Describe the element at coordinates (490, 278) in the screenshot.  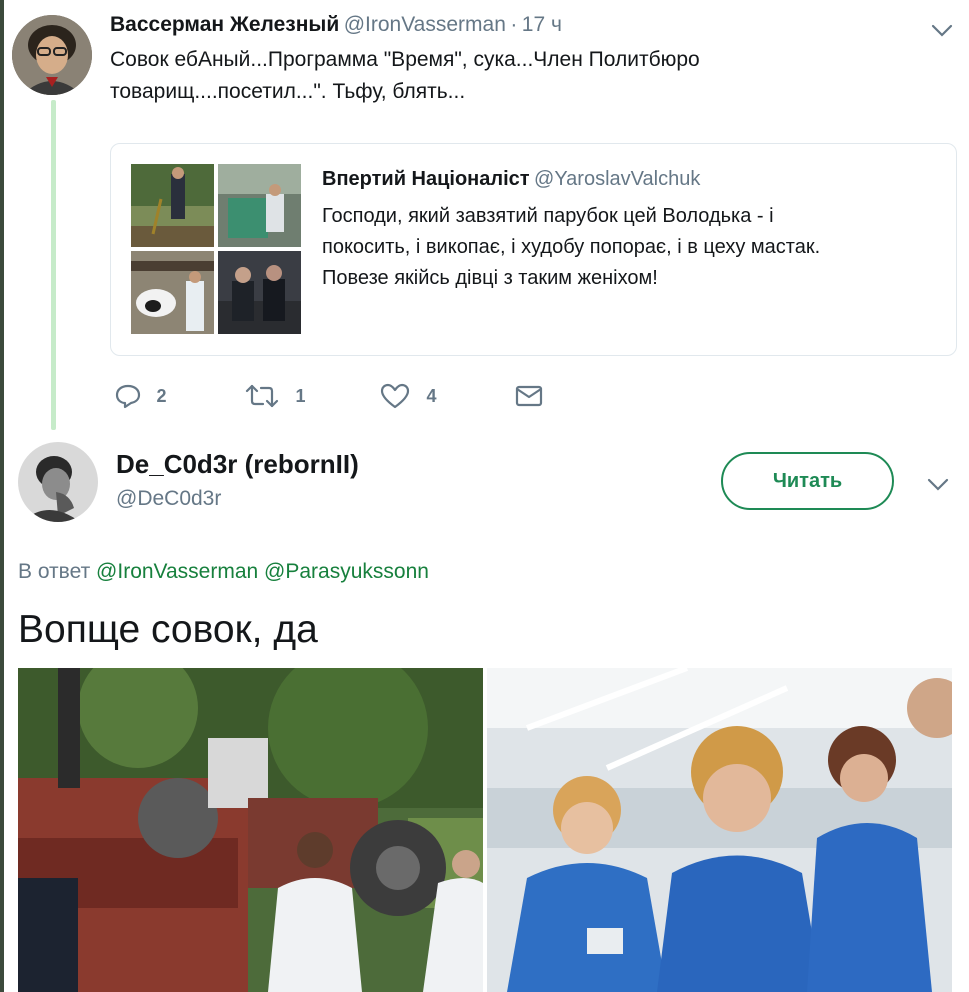
I see `quoted-text-line: Повезе якійсь дівці з таким женіхом!` at that location.